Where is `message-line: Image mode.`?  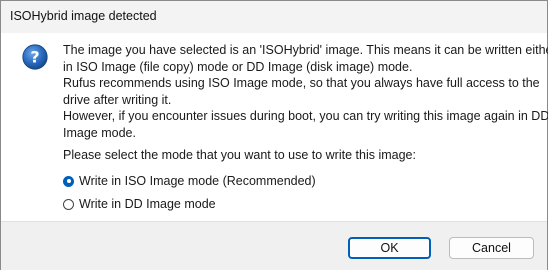 message-line: Image mode. is located at coordinates (99, 132).